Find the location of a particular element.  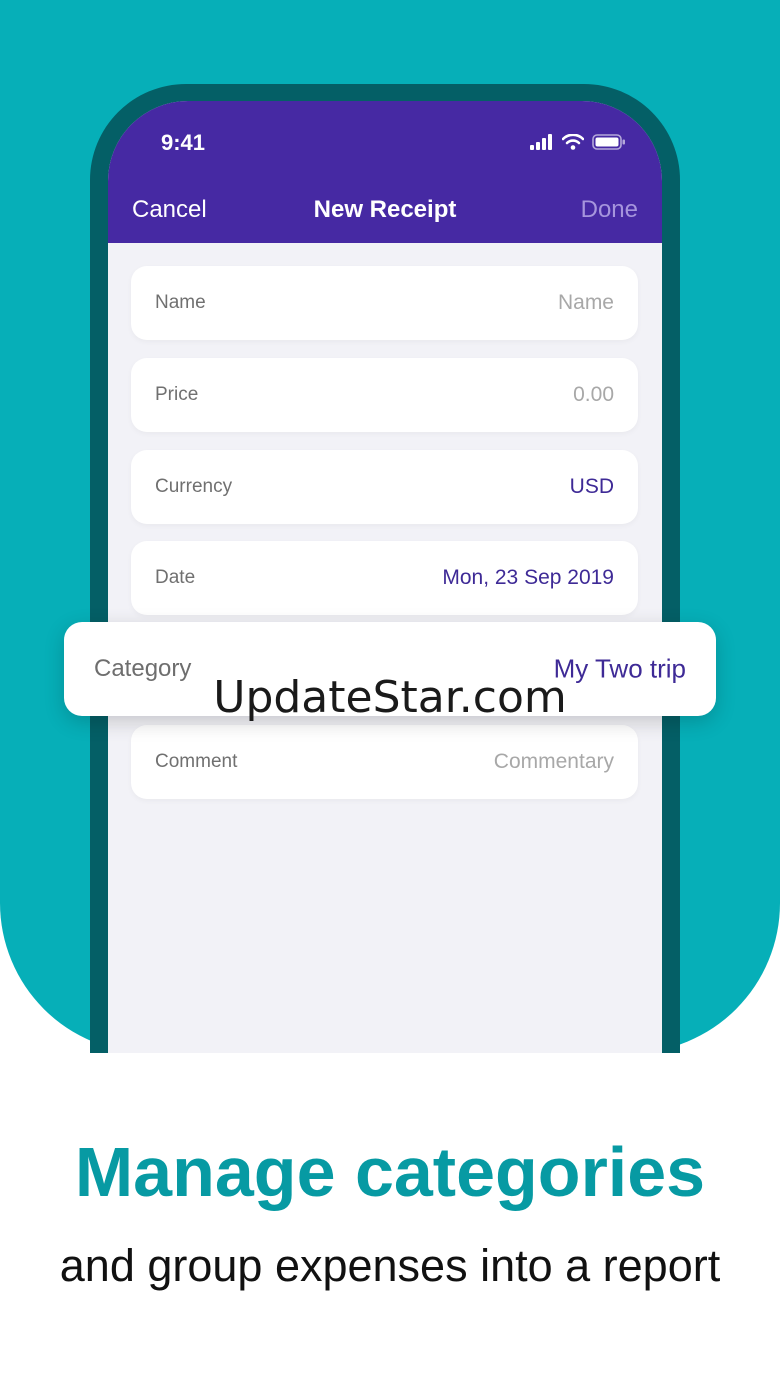

name-field: Name Name is located at coordinates (384, 303).